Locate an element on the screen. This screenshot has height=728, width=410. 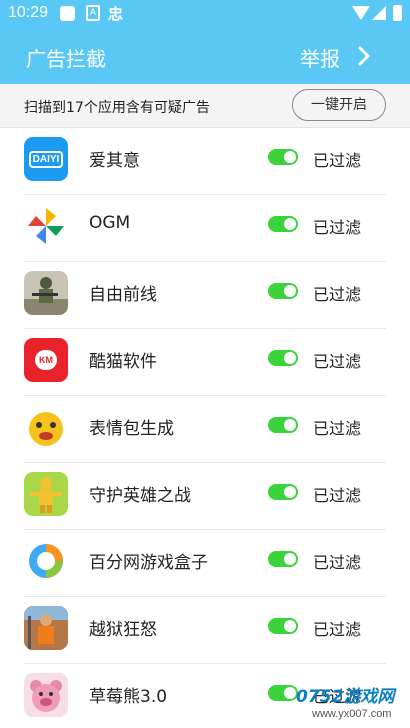
watermark-logo: 0752游戏网 is located at coordinates (345, 697).